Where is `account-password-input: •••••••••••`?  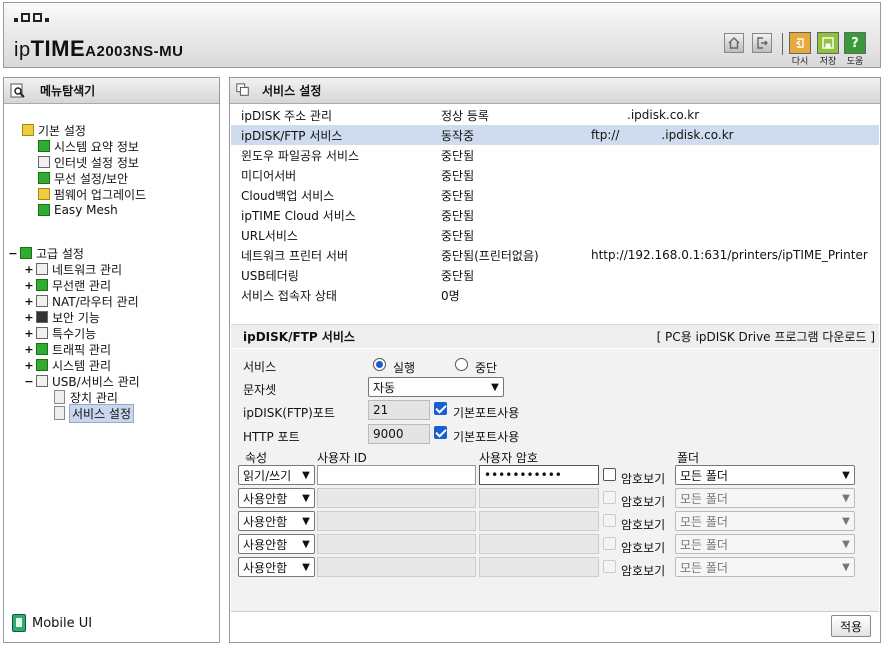 account-password-input: ••••••••••• is located at coordinates (539, 475).